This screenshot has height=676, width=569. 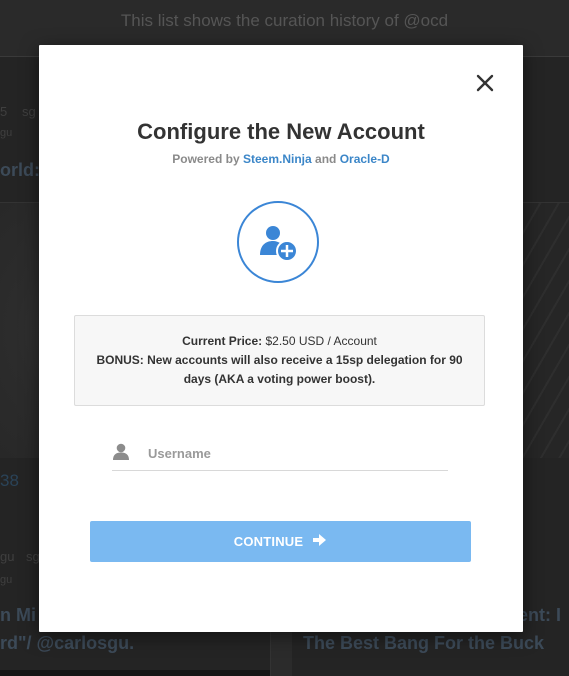 What do you see at coordinates (281, 131) in the screenshot?
I see `modal-title: Configure the New Account` at bounding box center [281, 131].